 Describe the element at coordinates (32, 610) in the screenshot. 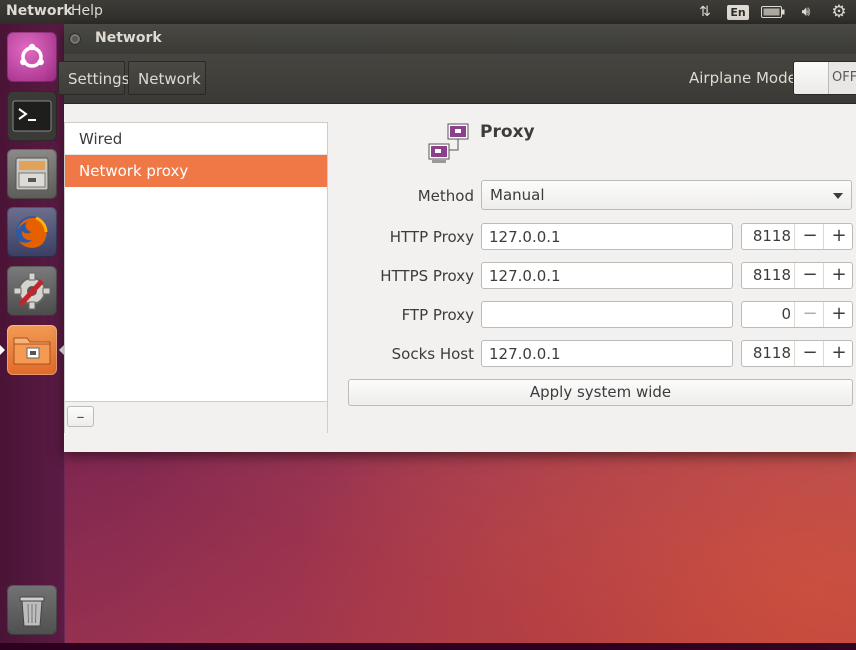

I see `trash-launcher-icon` at that location.